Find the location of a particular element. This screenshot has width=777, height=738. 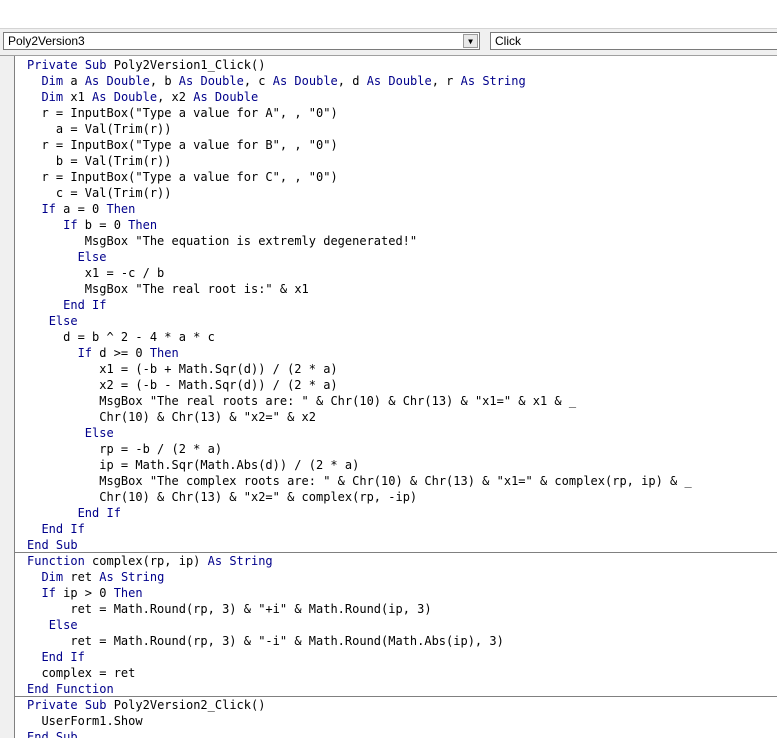

code-line: End Function is located at coordinates (396, 688).